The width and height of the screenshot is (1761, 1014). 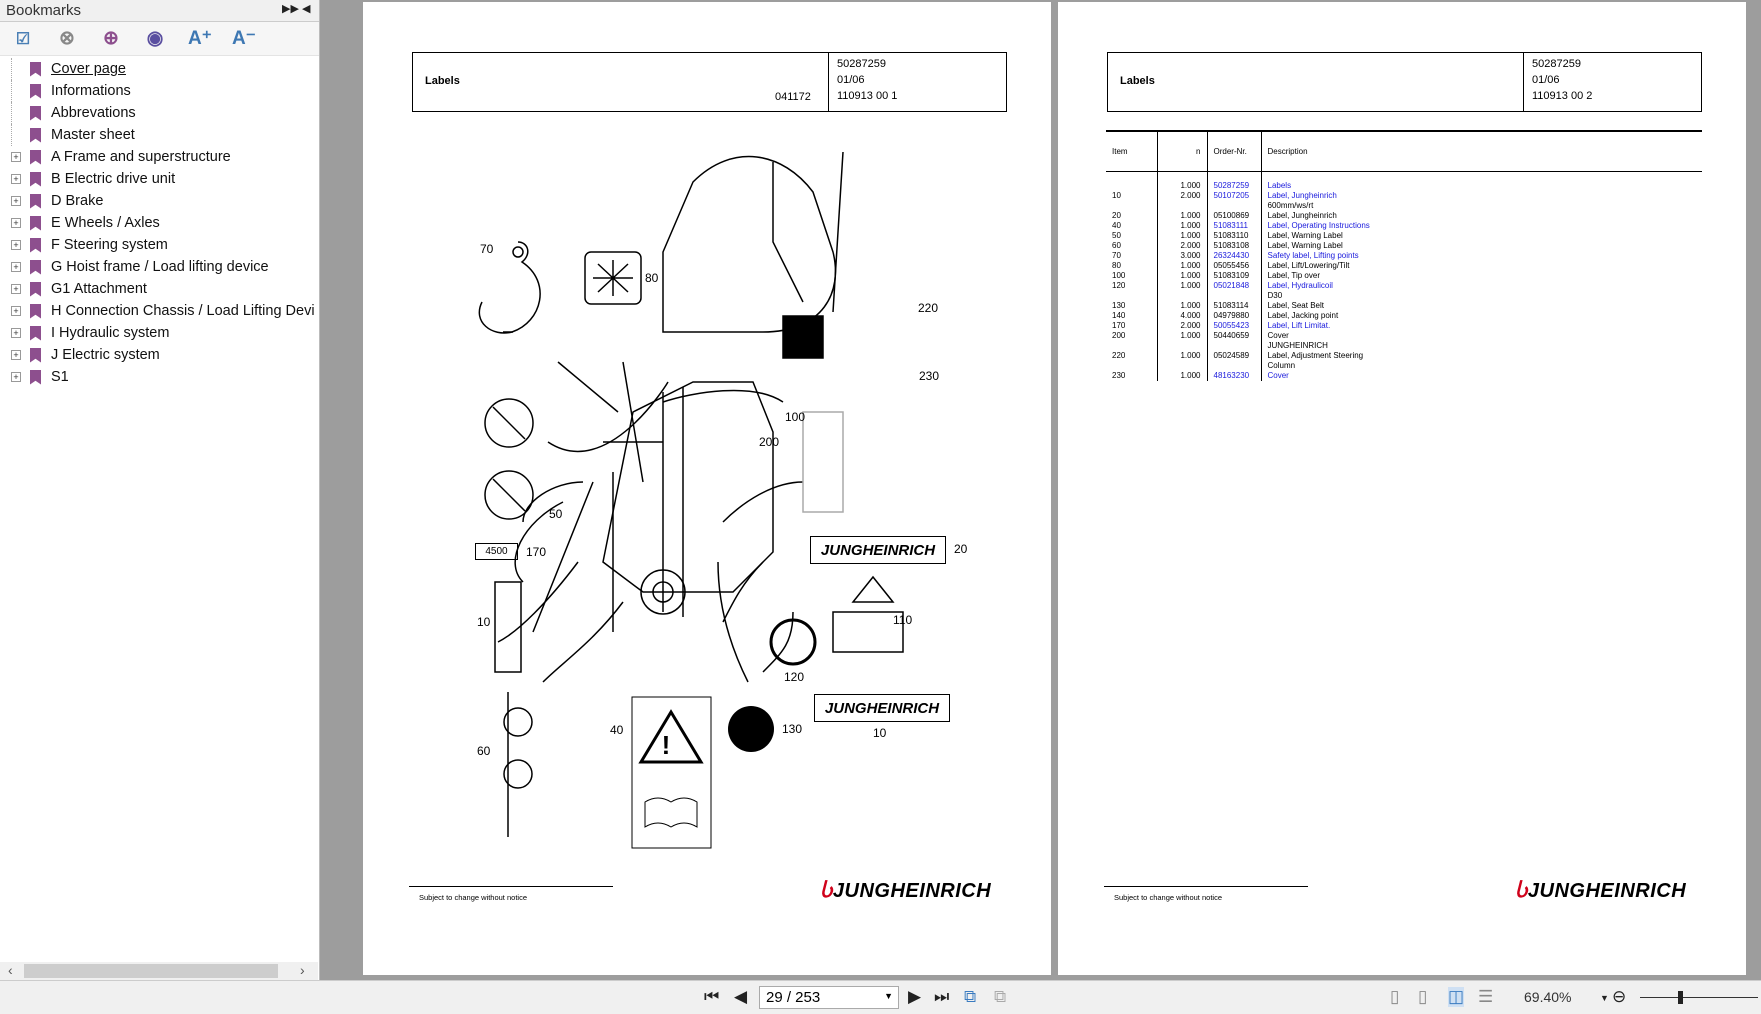 What do you see at coordinates (941, 997) in the screenshot?
I see `last-page-button: ⏭` at bounding box center [941, 997].